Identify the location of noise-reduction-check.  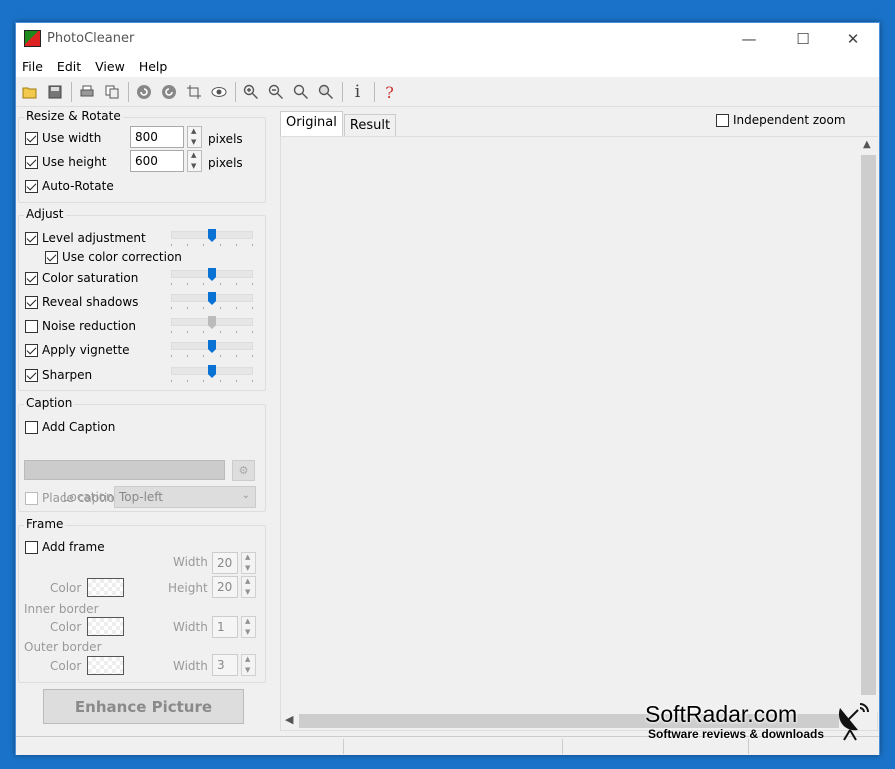
(31, 326).